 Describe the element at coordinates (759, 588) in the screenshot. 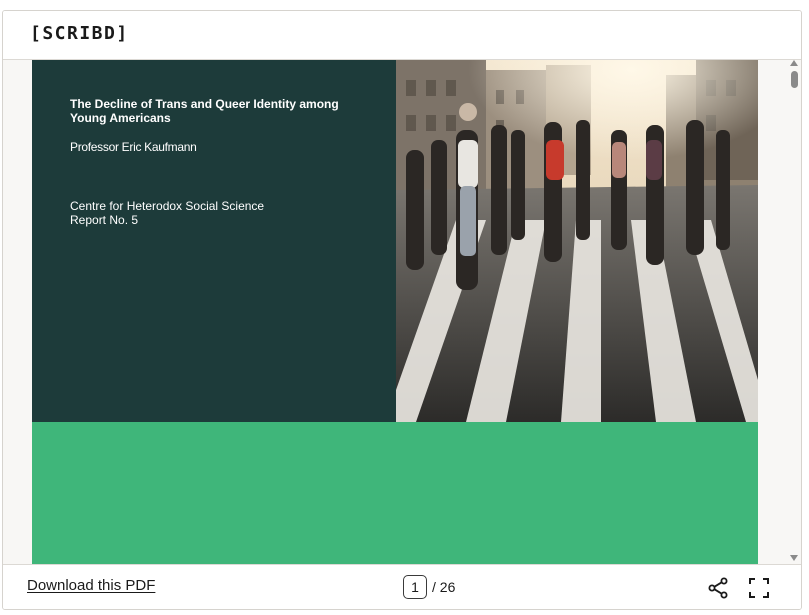

I see `fullscreen-icon` at that location.